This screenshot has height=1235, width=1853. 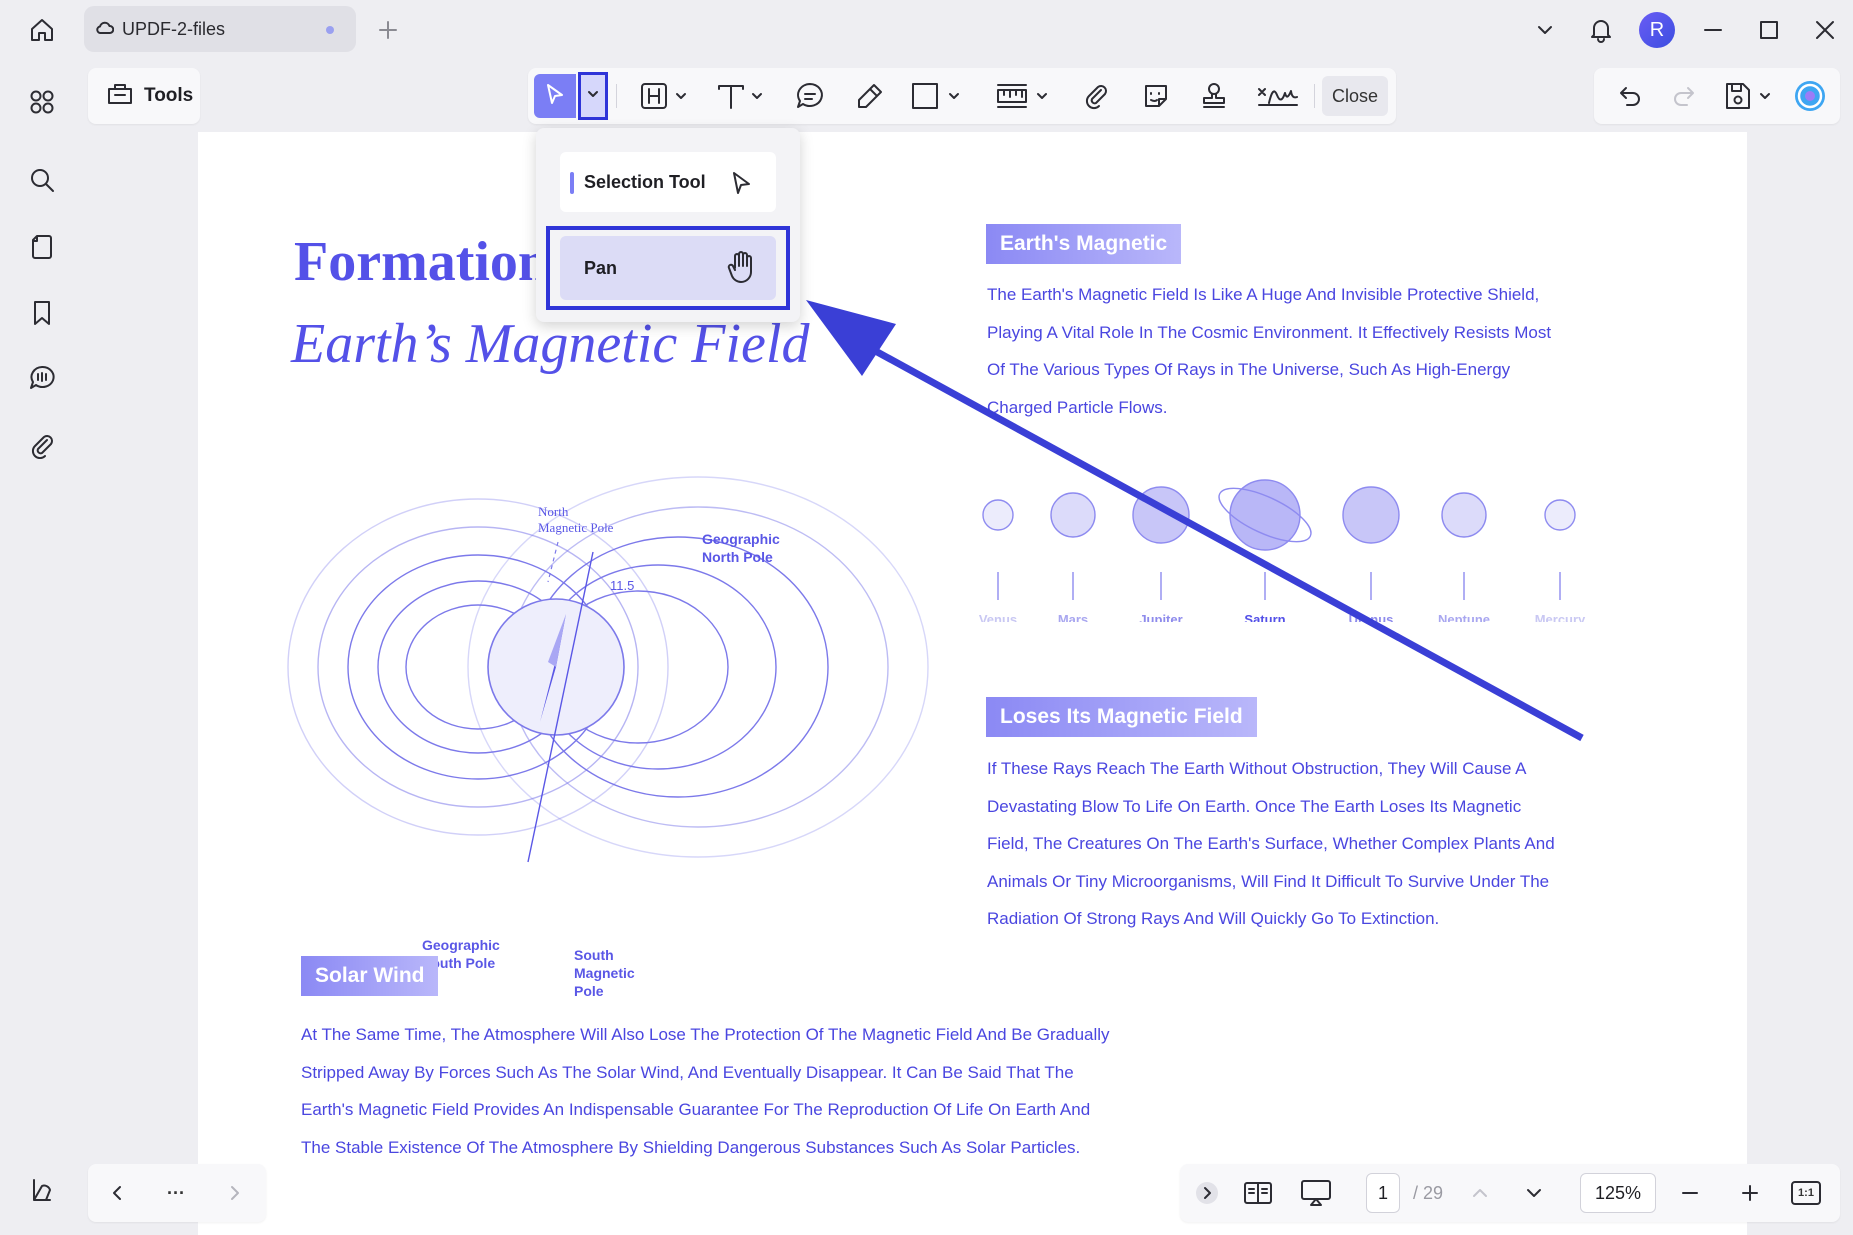 I want to click on planet-label: Jupiter, so click(x=1160, y=617).